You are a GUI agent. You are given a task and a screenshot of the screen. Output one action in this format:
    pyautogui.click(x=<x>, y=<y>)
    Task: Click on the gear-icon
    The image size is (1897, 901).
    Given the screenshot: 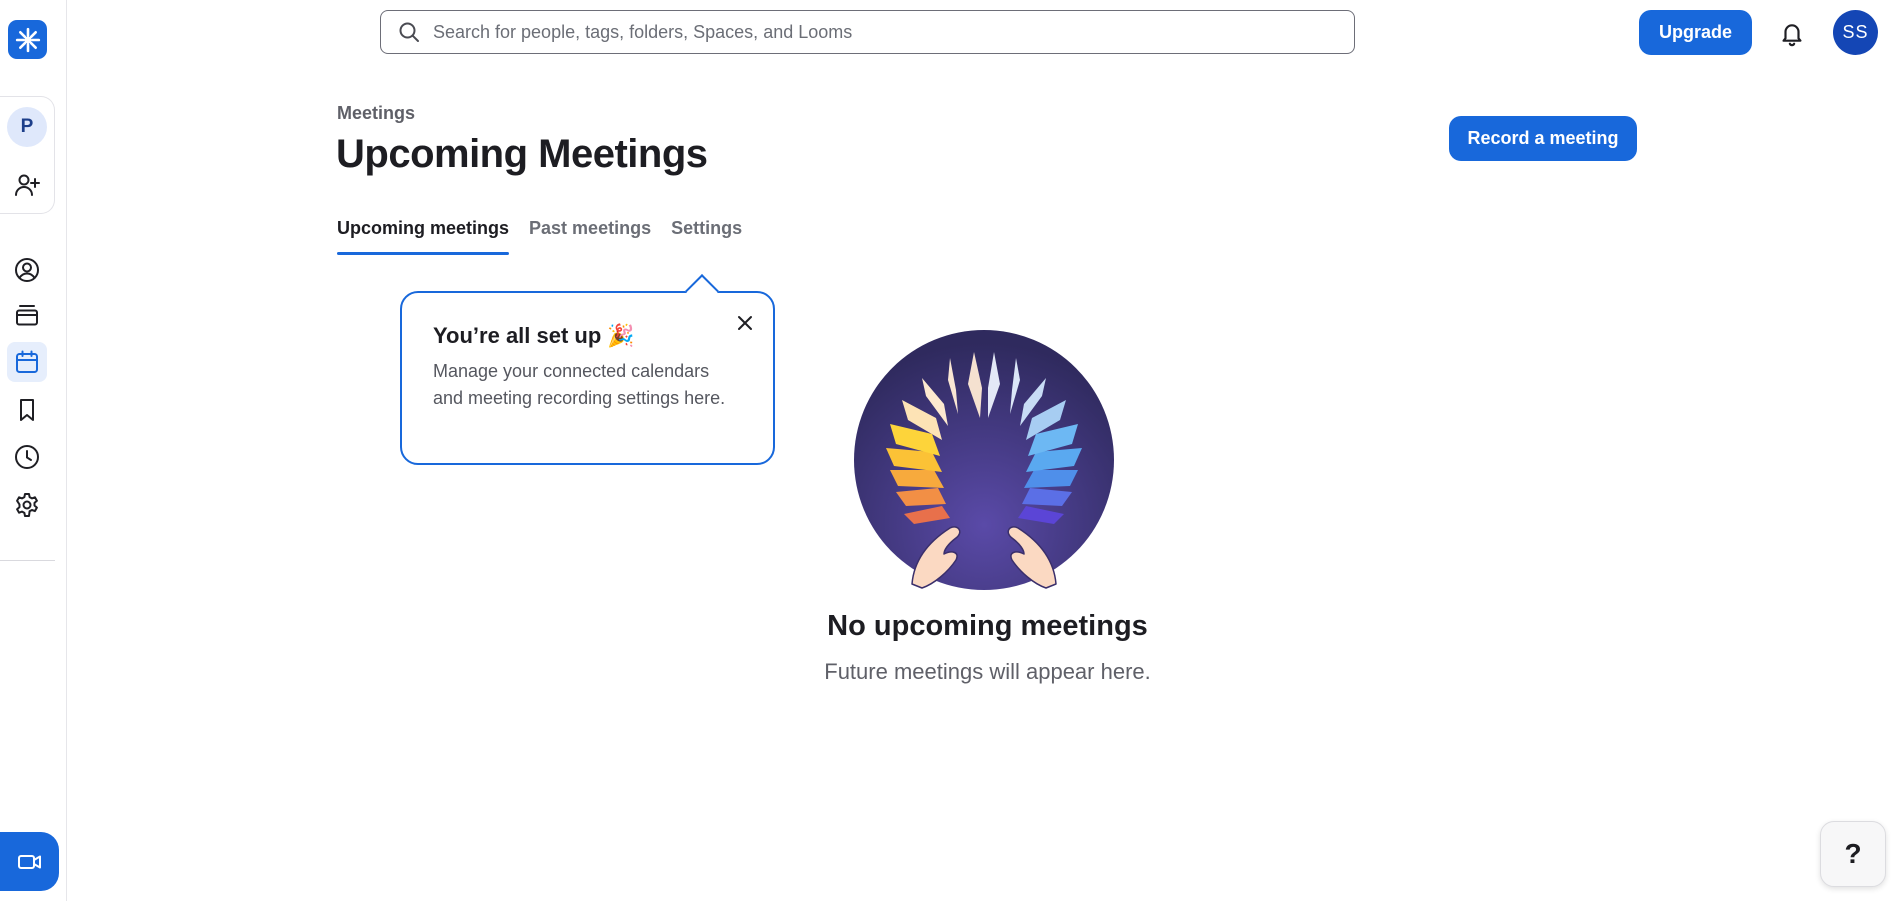 What is the action you would take?
    pyautogui.click(x=27, y=505)
    